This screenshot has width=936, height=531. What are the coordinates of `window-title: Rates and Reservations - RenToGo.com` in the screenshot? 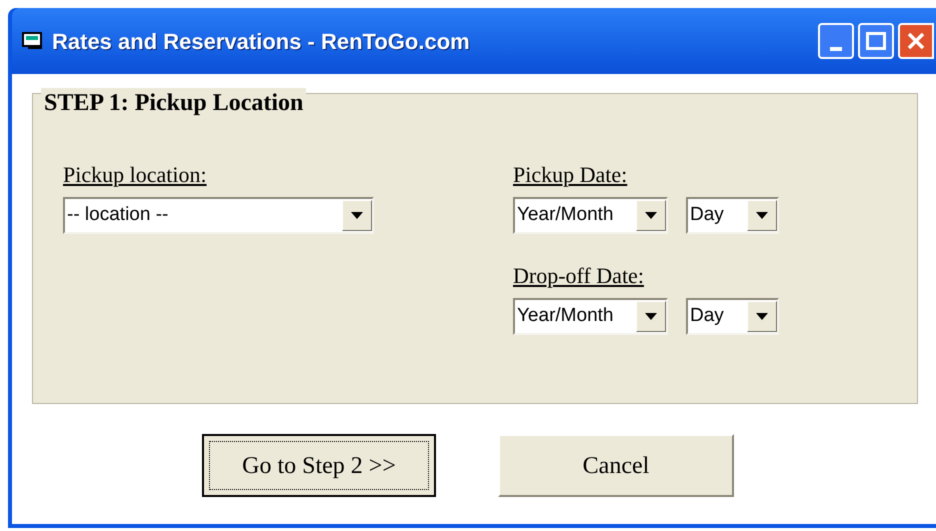 It's located at (261, 42).